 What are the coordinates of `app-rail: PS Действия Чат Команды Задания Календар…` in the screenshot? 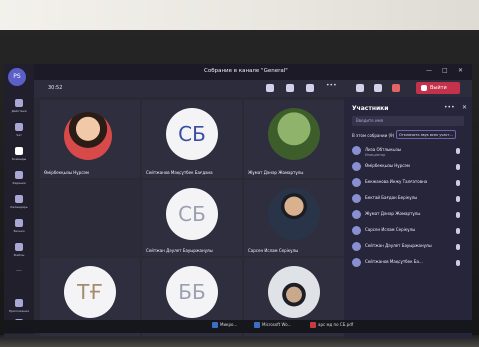 It's located at (19, 199).